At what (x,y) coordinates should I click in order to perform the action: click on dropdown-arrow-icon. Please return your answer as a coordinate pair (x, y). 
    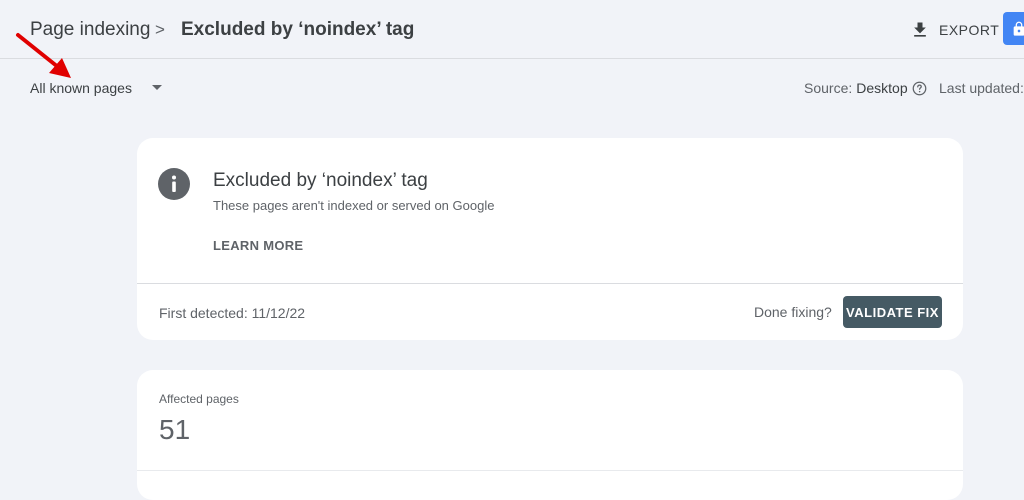
    Looking at the image, I should click on (156, 87).